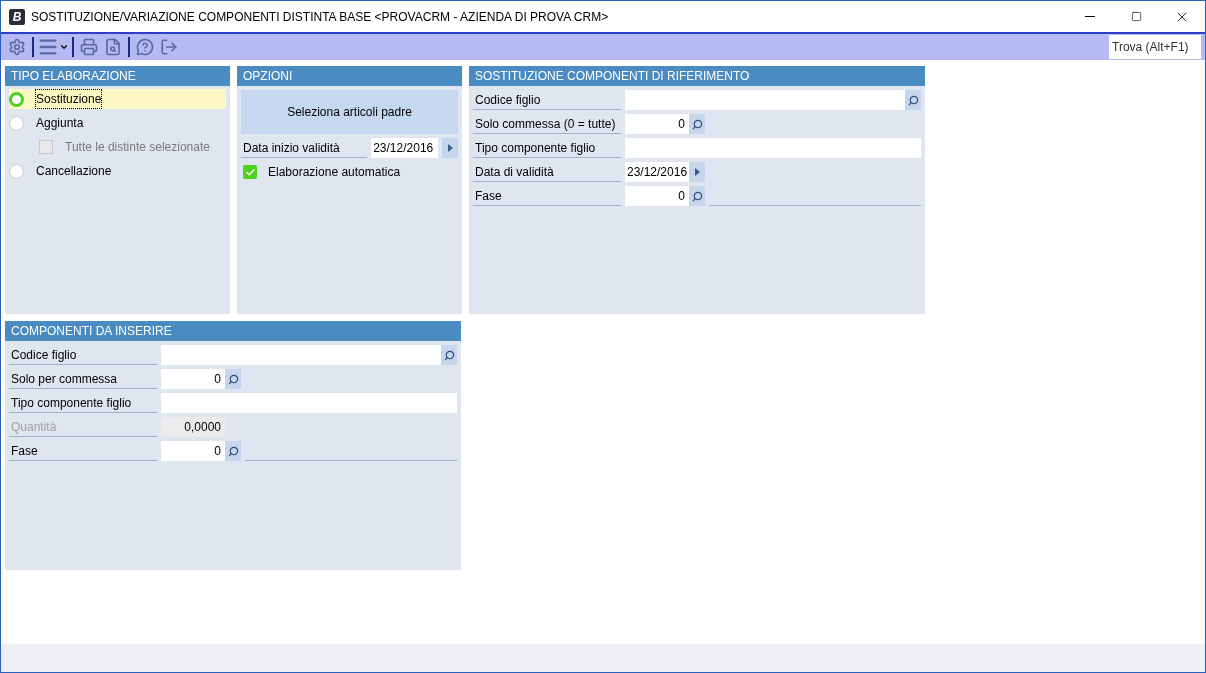 This screenshot has height=673, width=1206. What do you see at coordinates (145, 47) in the screenshot?
I see `help-icon` at bounding box center [145, 47].